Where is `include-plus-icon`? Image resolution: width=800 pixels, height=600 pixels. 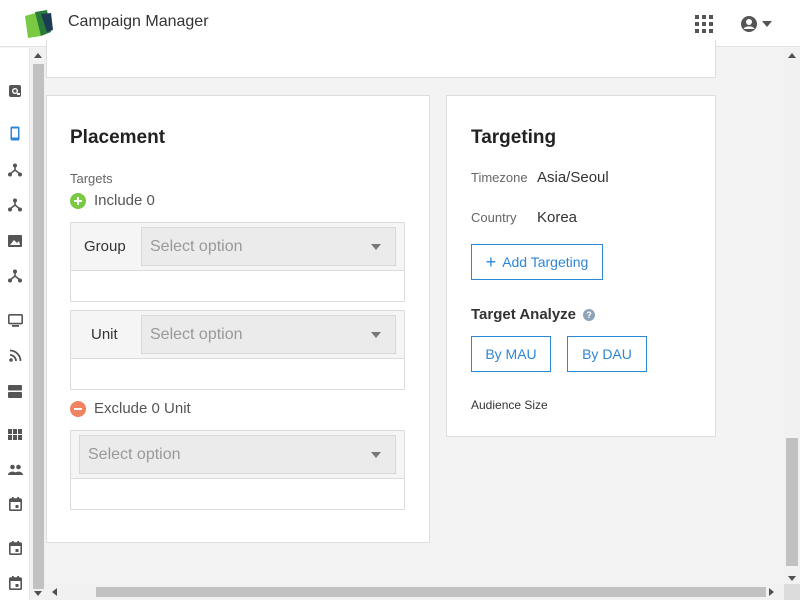
include-plus-icon is located at coordinates (78, 201).